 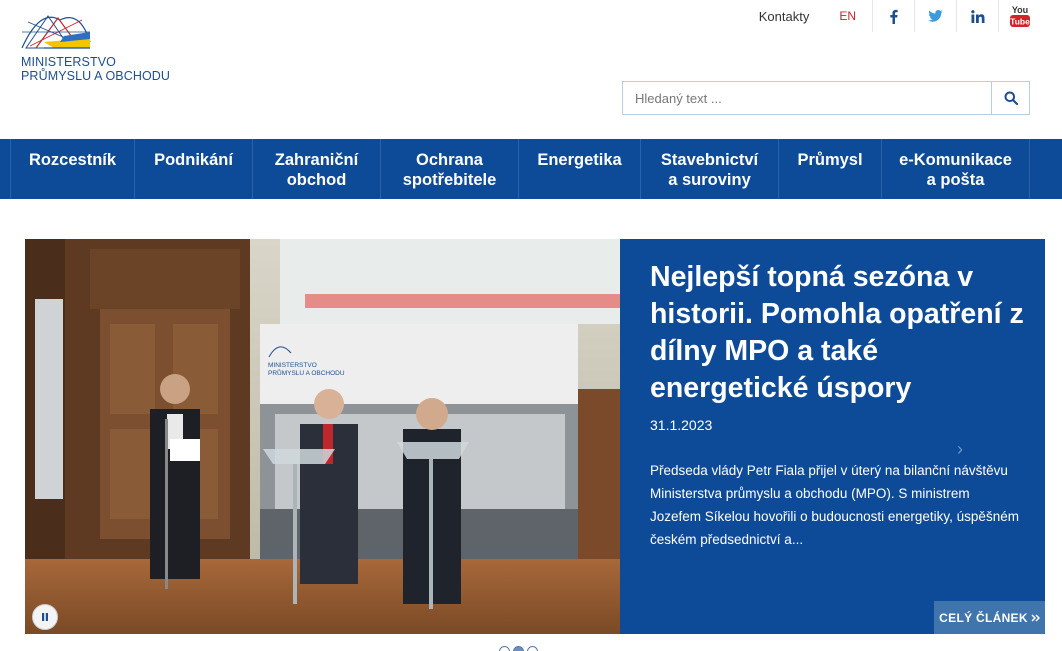 What do you see at coordinates (56, 32) in the screenshot?
I see `logo-emblem-icon` at bounding box center [56, 32].